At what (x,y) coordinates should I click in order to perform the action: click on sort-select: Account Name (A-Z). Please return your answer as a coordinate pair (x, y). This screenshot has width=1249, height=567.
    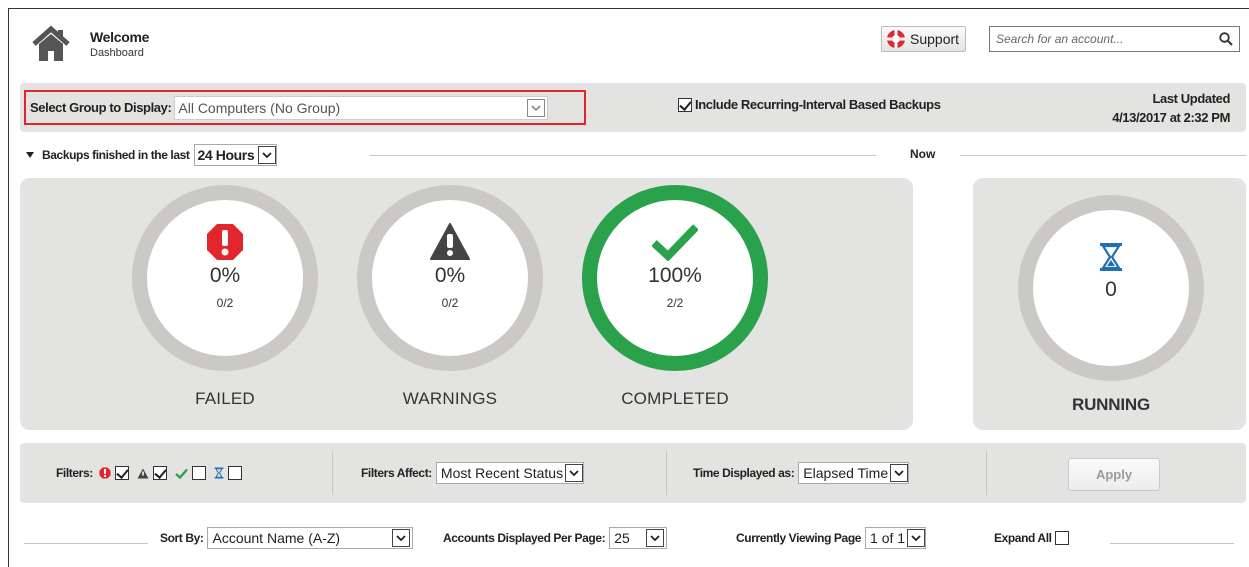
    Looking at the image, I should click on (310, 538).